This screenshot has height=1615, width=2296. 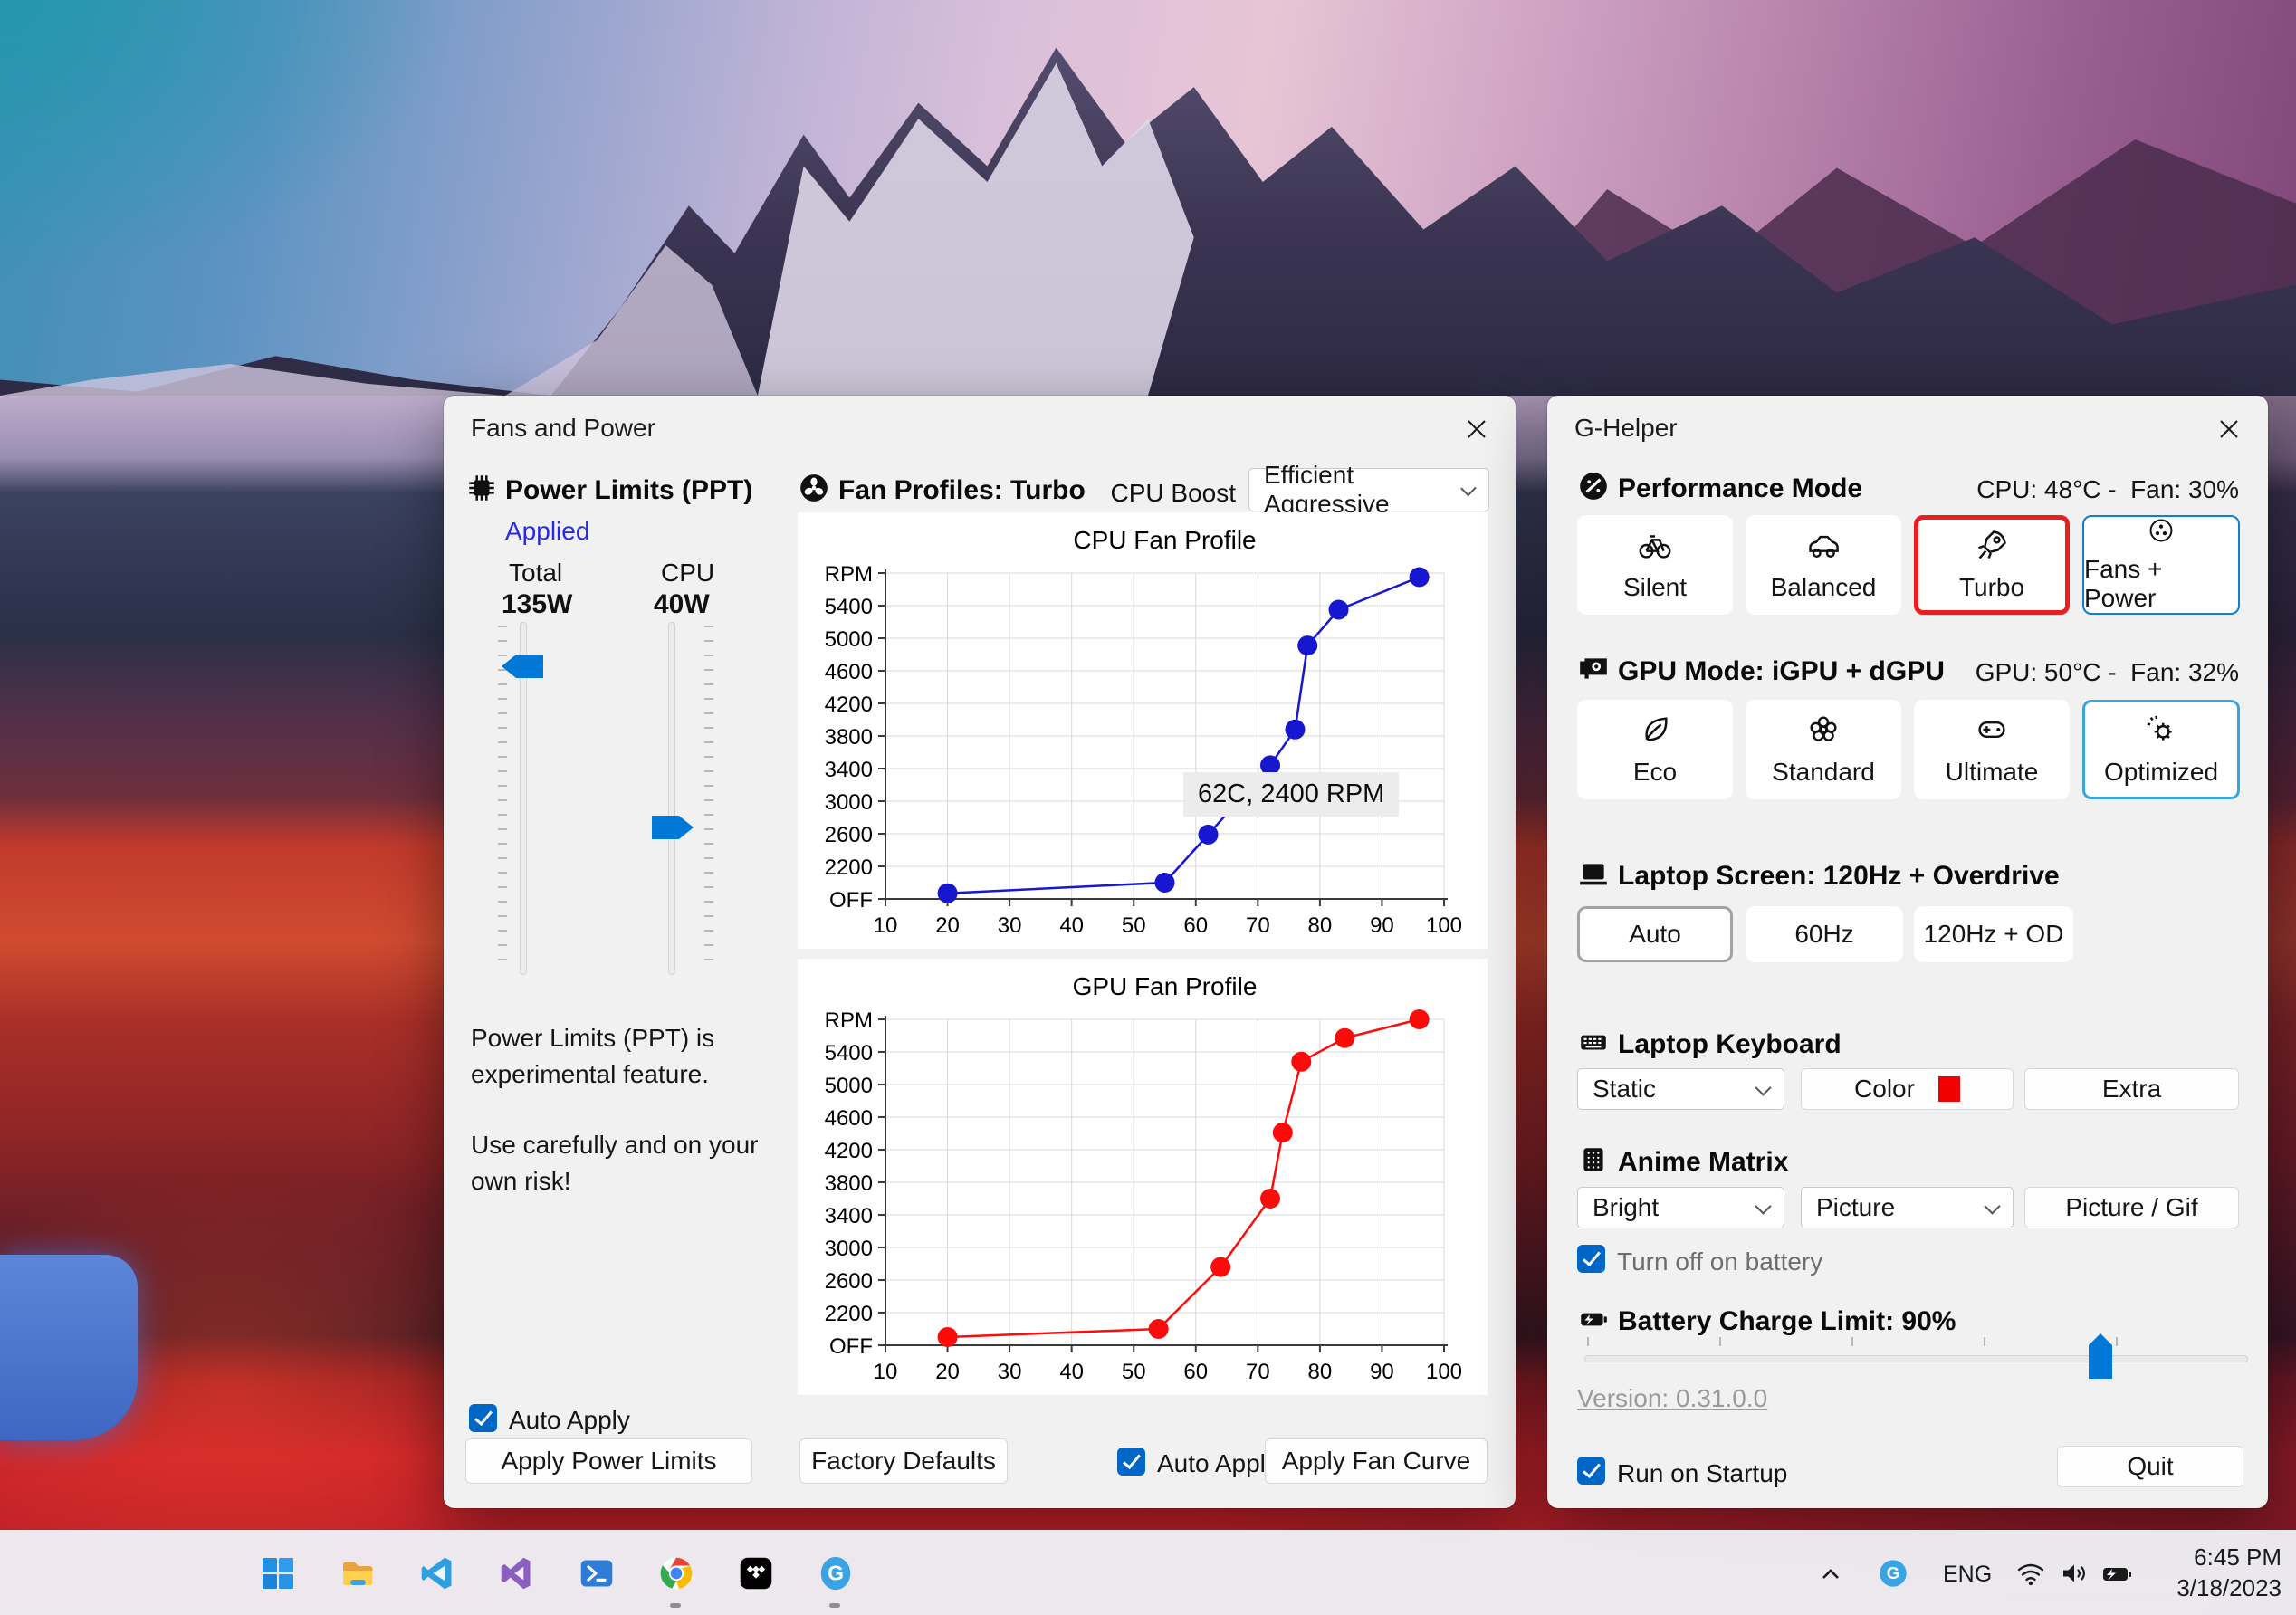 What do you see at coordinates (1591, 1259) in the screenshot?
I see `turn-off-on-battery-checkbox` at bounding box center [1591, 1259].